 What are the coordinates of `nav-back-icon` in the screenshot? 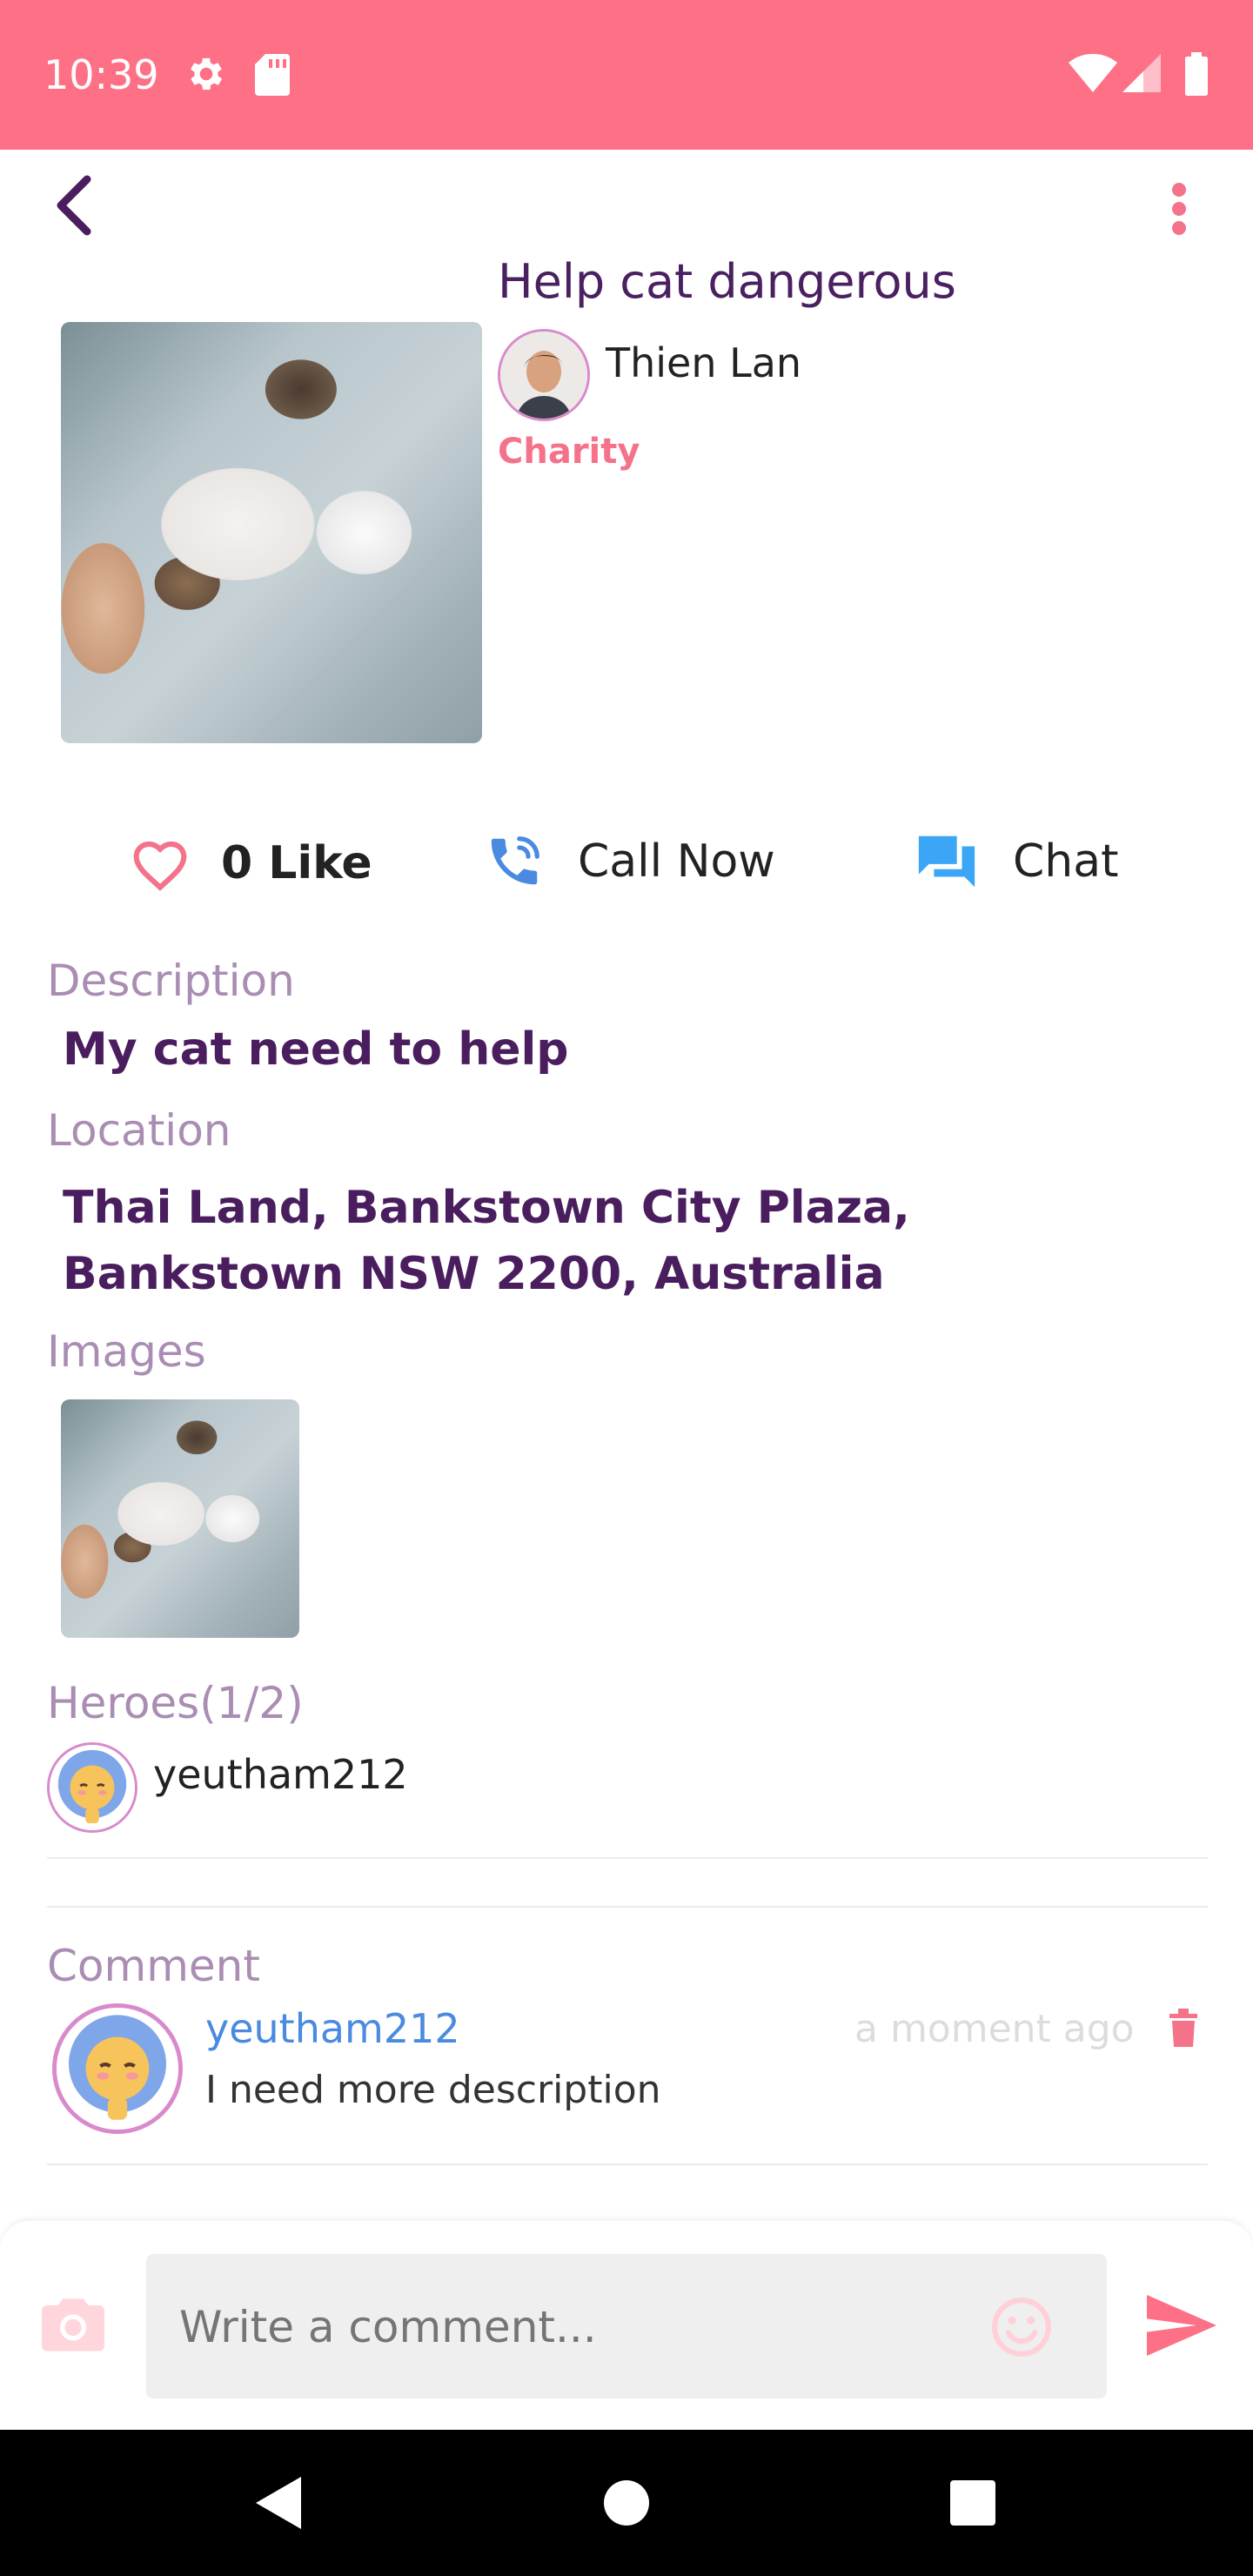 It's located at (278, 2503).